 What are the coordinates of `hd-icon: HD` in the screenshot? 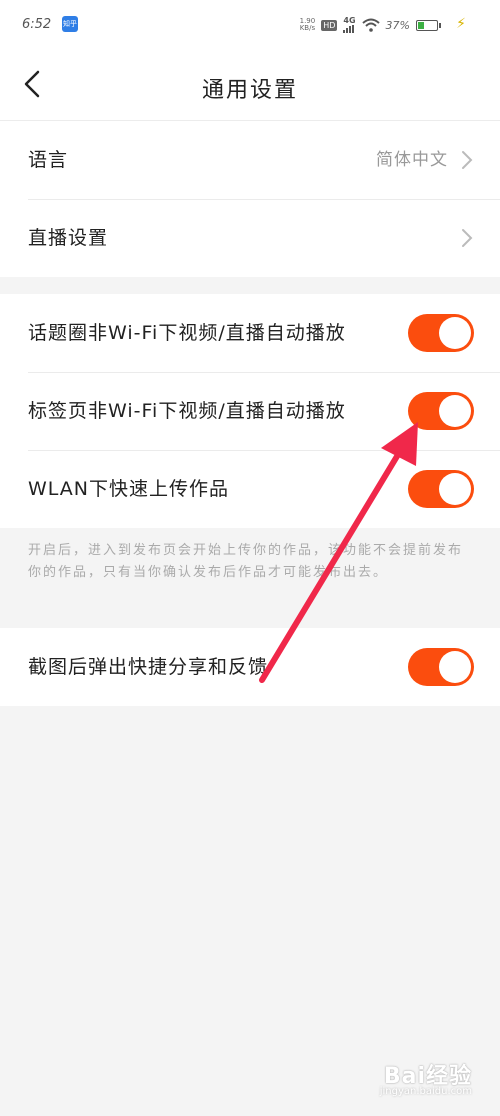 It's located at (329, 25).